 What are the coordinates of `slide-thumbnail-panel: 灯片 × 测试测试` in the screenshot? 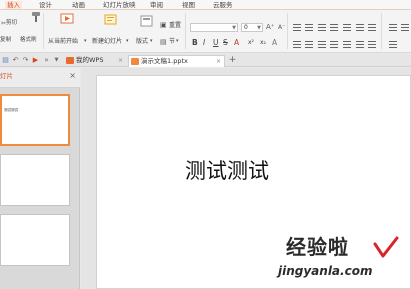 It's located at (40, 178).